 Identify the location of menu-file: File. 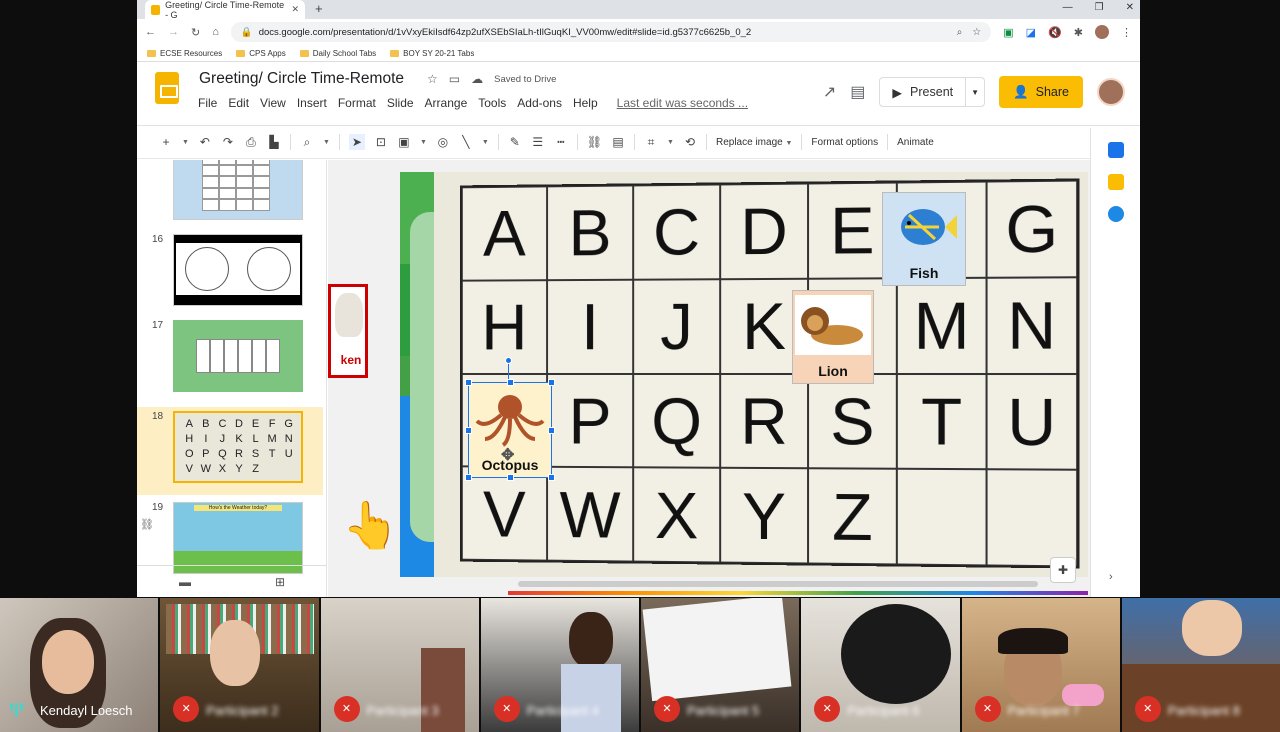
(207, 103).